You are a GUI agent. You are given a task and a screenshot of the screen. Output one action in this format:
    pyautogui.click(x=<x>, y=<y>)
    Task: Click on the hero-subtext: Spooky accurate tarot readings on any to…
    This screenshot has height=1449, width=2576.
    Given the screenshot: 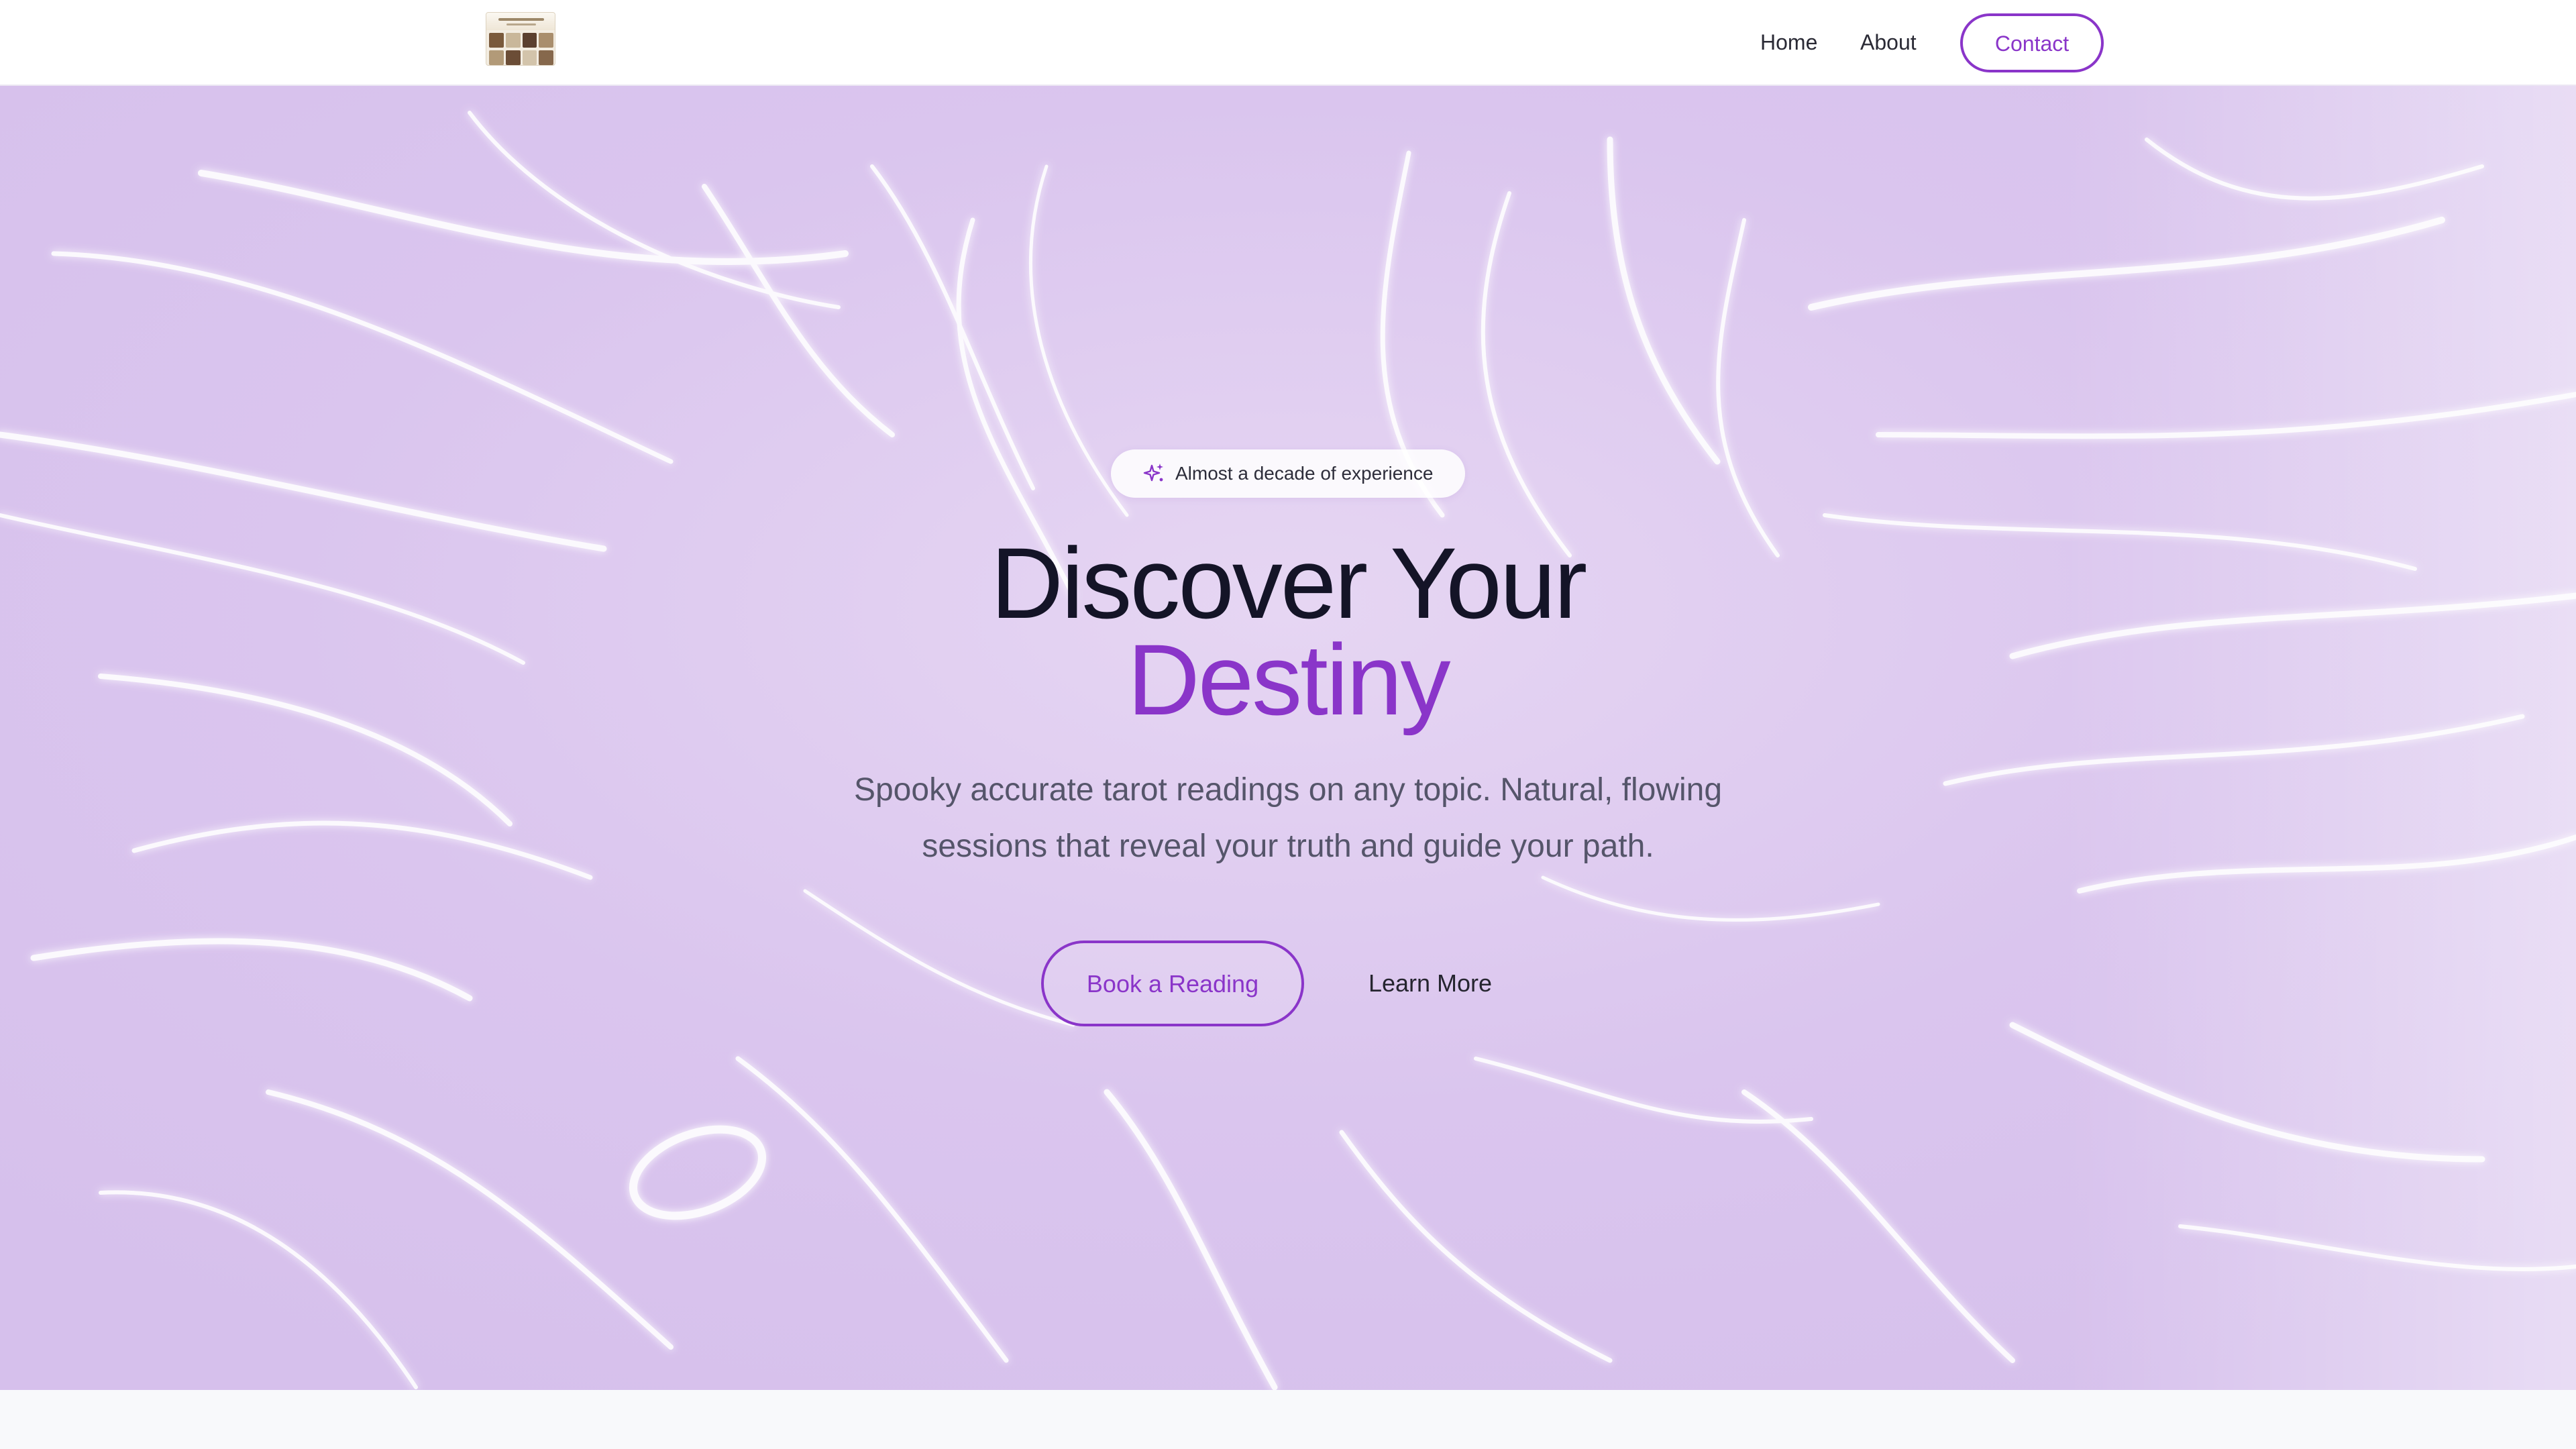 What is the action you would take?
    pyautogui.click(x=1288, y=818)
    